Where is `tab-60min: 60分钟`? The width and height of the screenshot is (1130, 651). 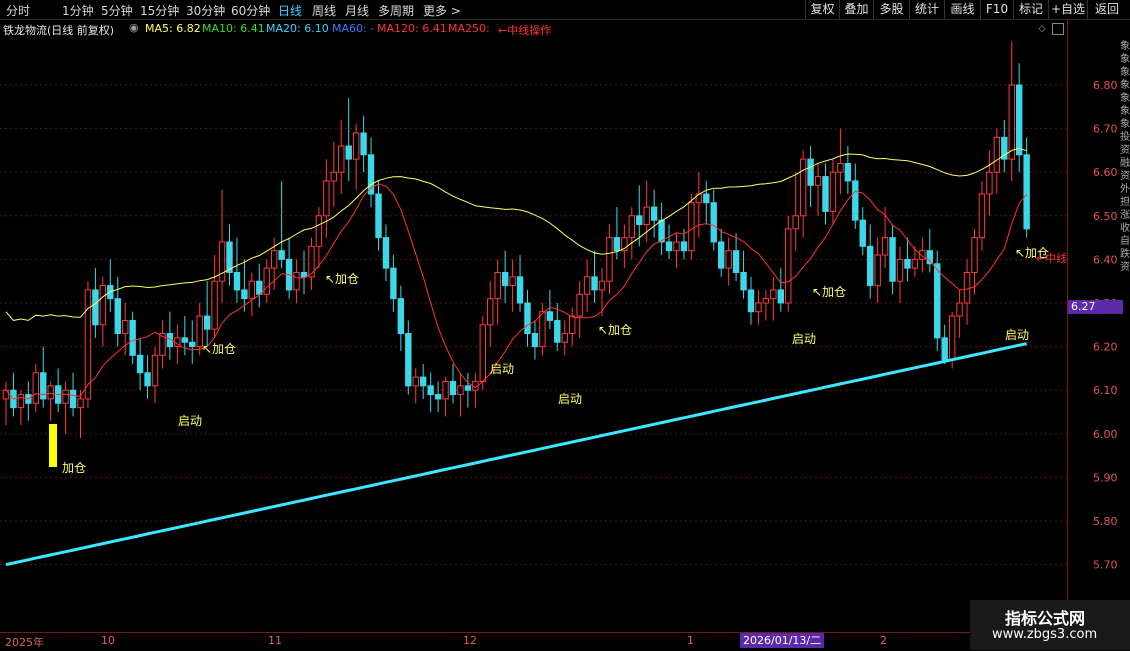
tab-60min: 60分钟 is located at coordinates (250, 10).